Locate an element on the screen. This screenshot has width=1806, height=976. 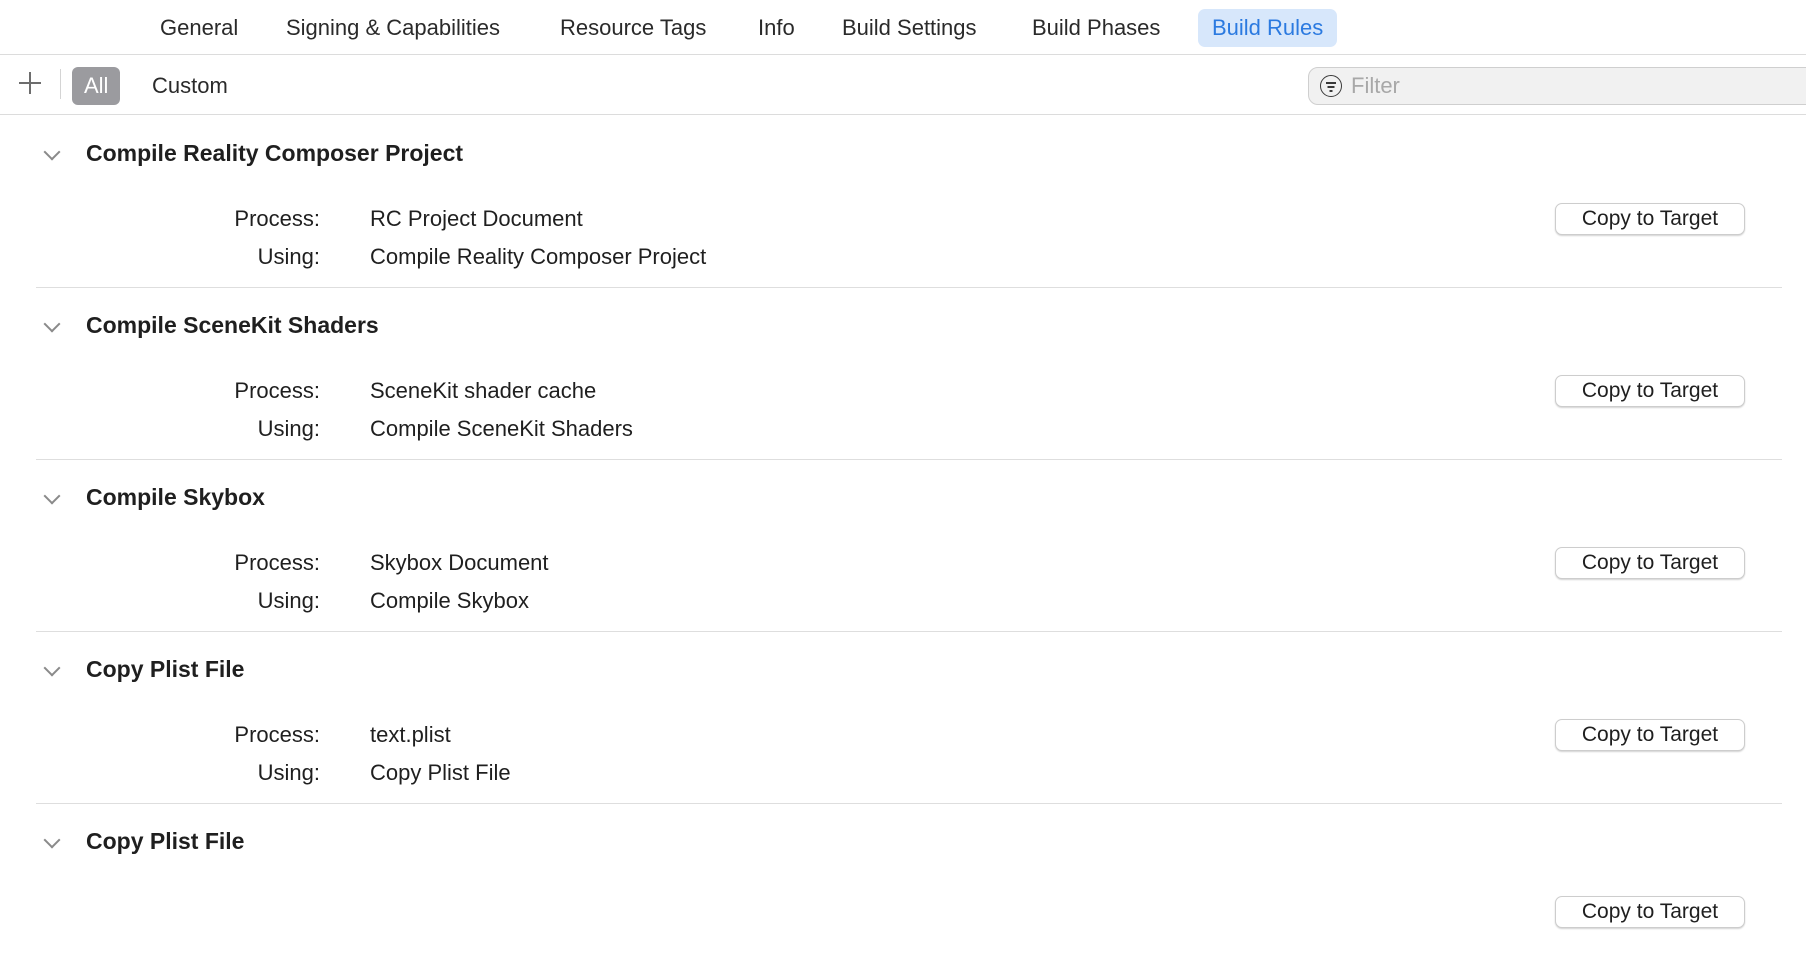
using-value: Compile Skybox is located at coordinates (449, 601).